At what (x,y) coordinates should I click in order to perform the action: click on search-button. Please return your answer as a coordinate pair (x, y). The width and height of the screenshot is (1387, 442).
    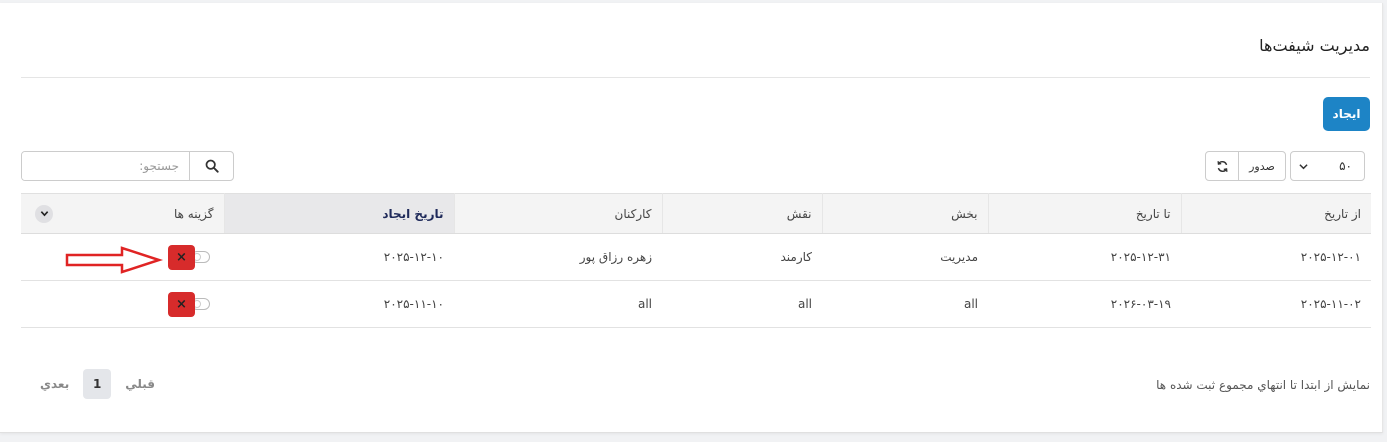
    Looking at the image, I should click on (211, 166).